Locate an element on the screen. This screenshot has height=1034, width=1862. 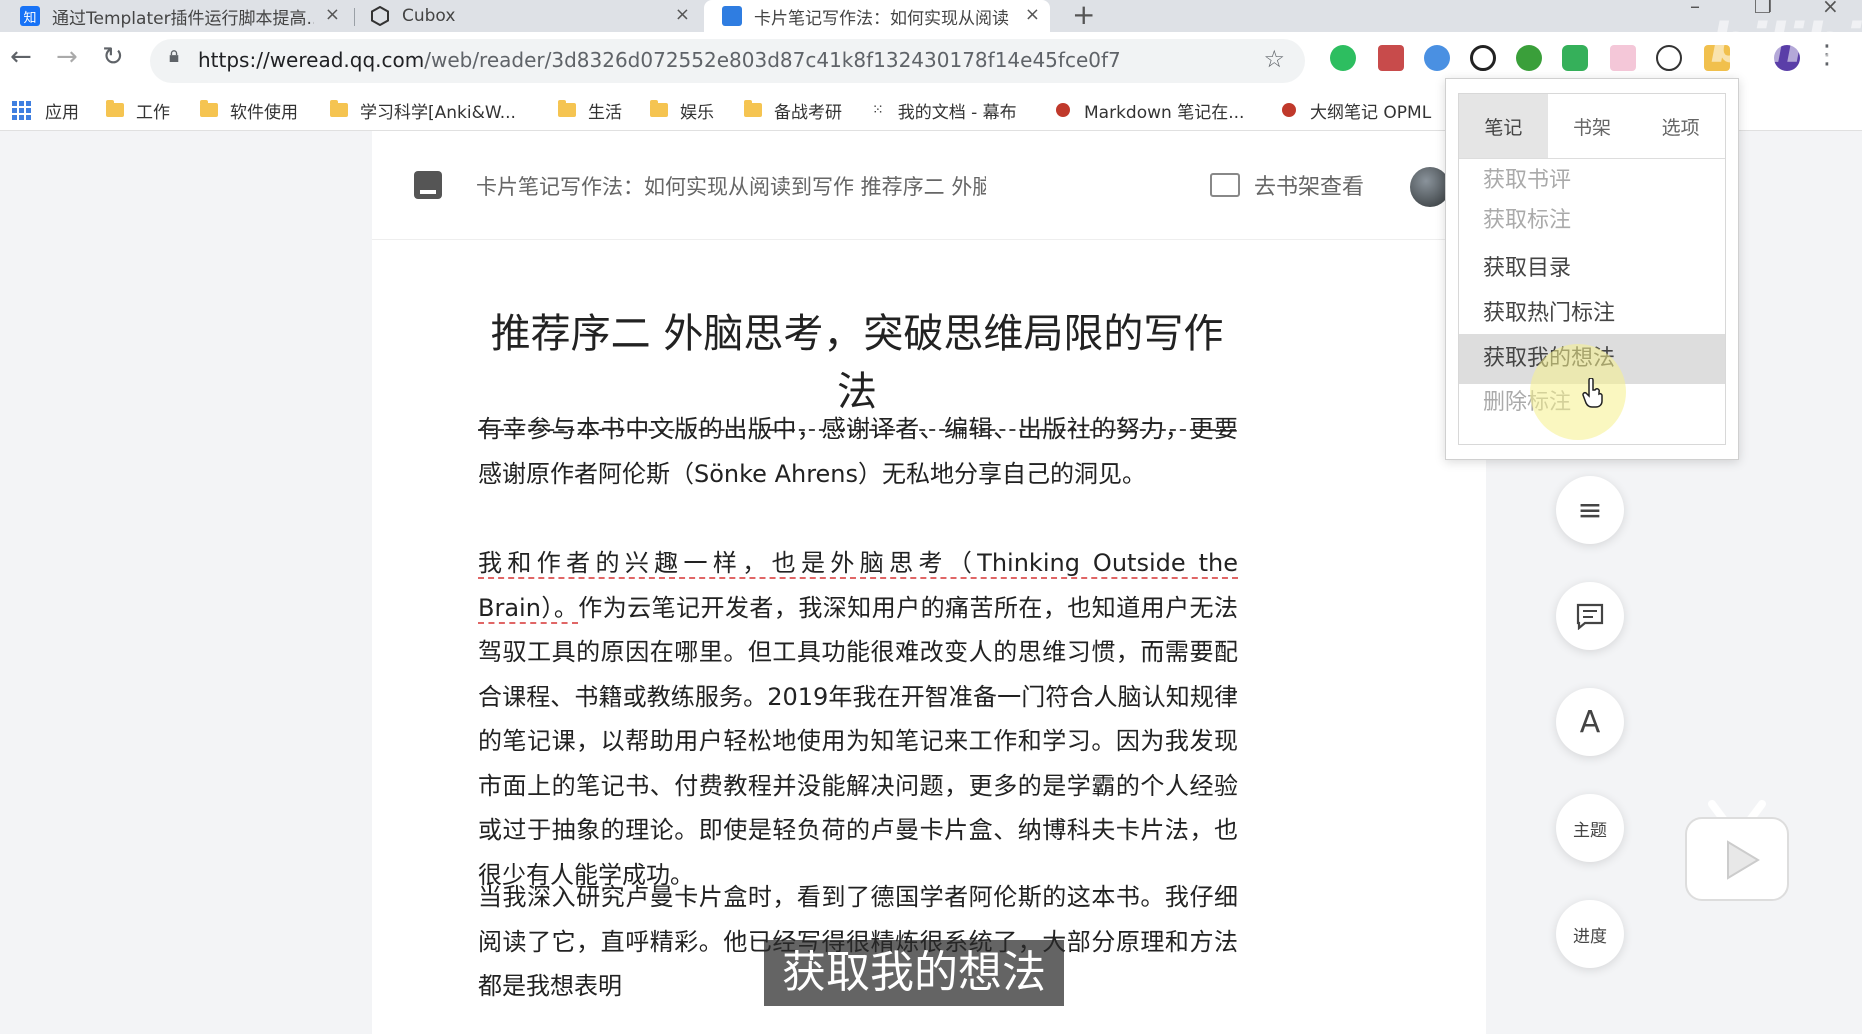
bookmark-folder: 软件使用 is located at coordinates (249, 110).